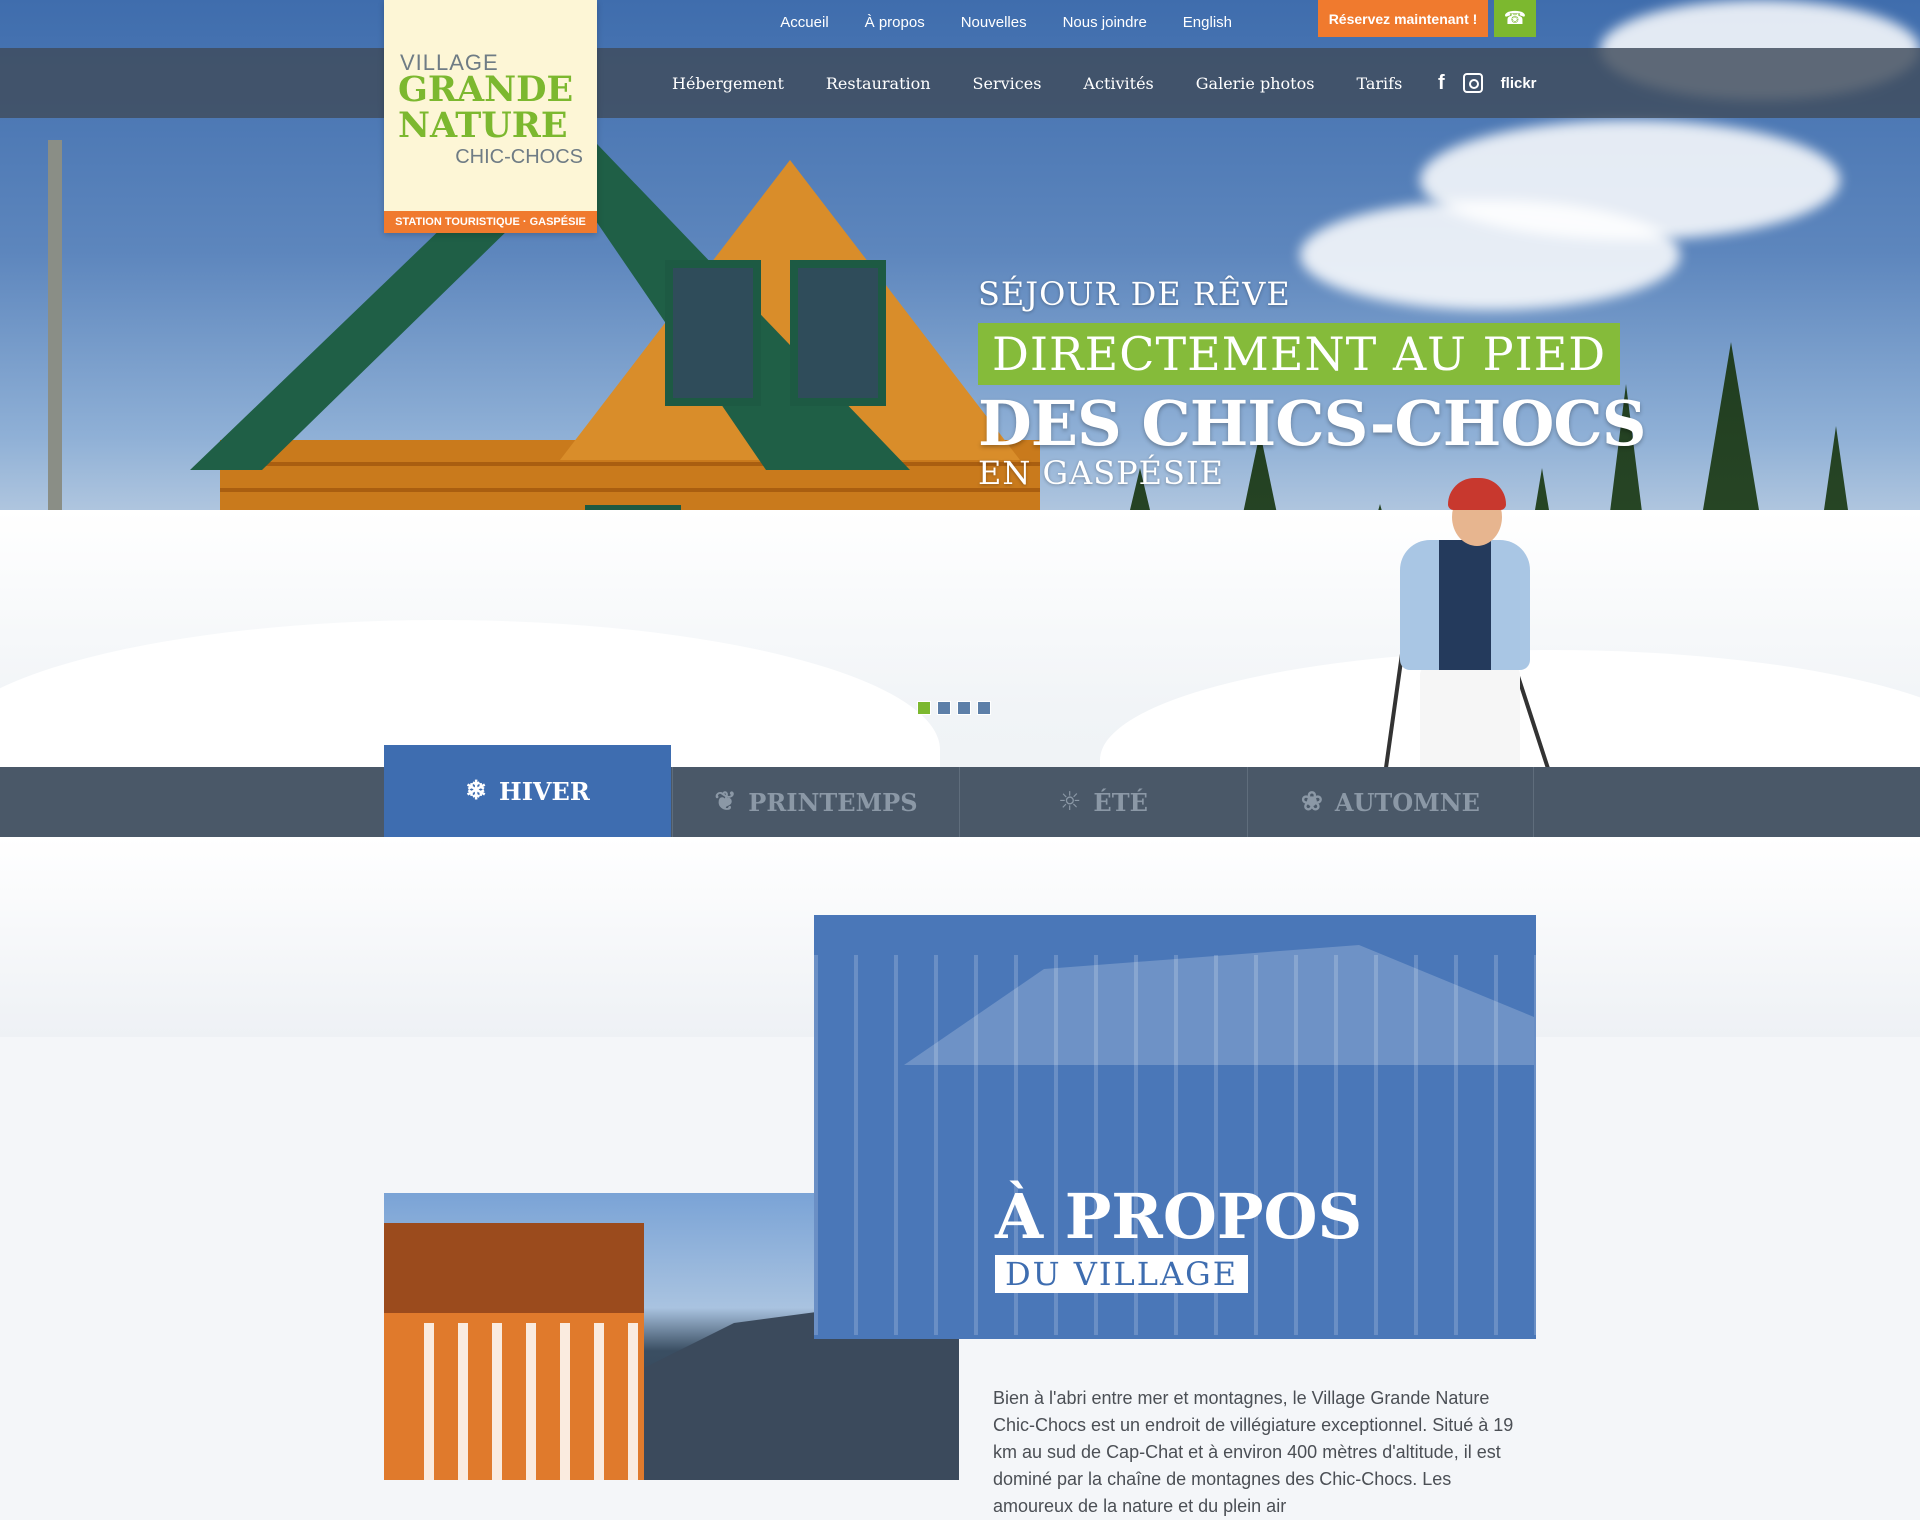 The image size is (1920, 1520). I want to click on chalet-balcony, so click(534, 1401).